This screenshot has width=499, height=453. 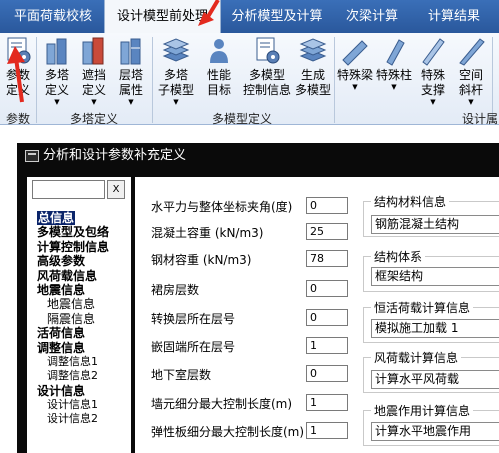 I want to click on multitower-icon, so click(x=57, y=51).